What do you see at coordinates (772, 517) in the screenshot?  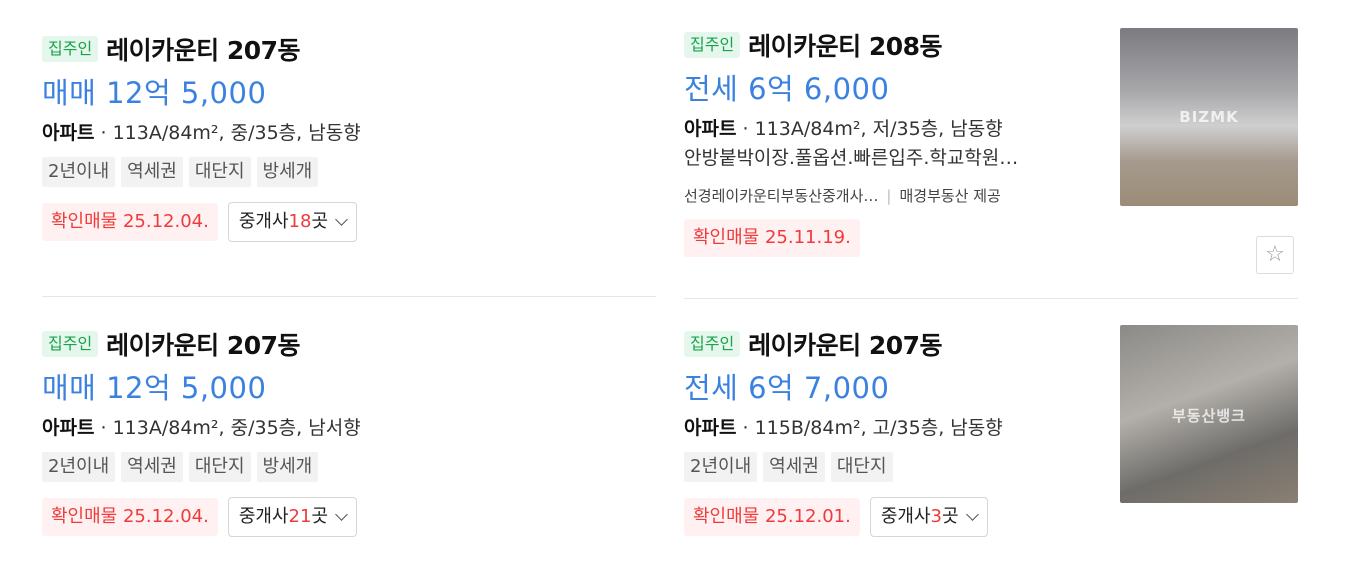 I see `verified-badge: 확인매물 25.12.01.` at bounding box center [772, 517].